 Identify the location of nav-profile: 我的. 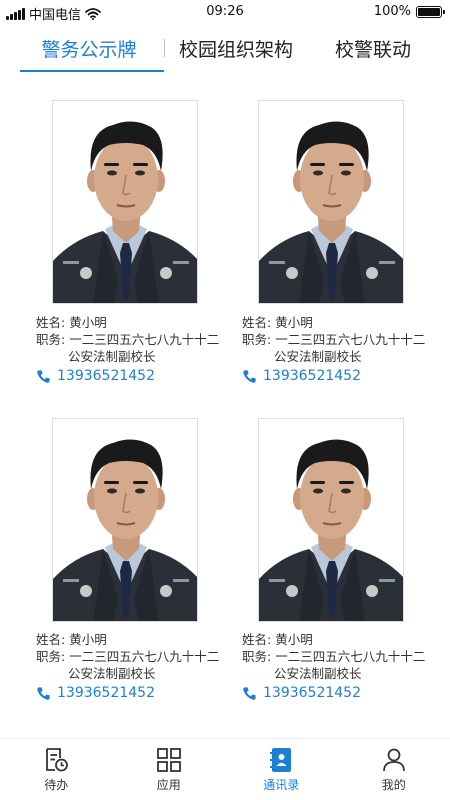
(394, 769).